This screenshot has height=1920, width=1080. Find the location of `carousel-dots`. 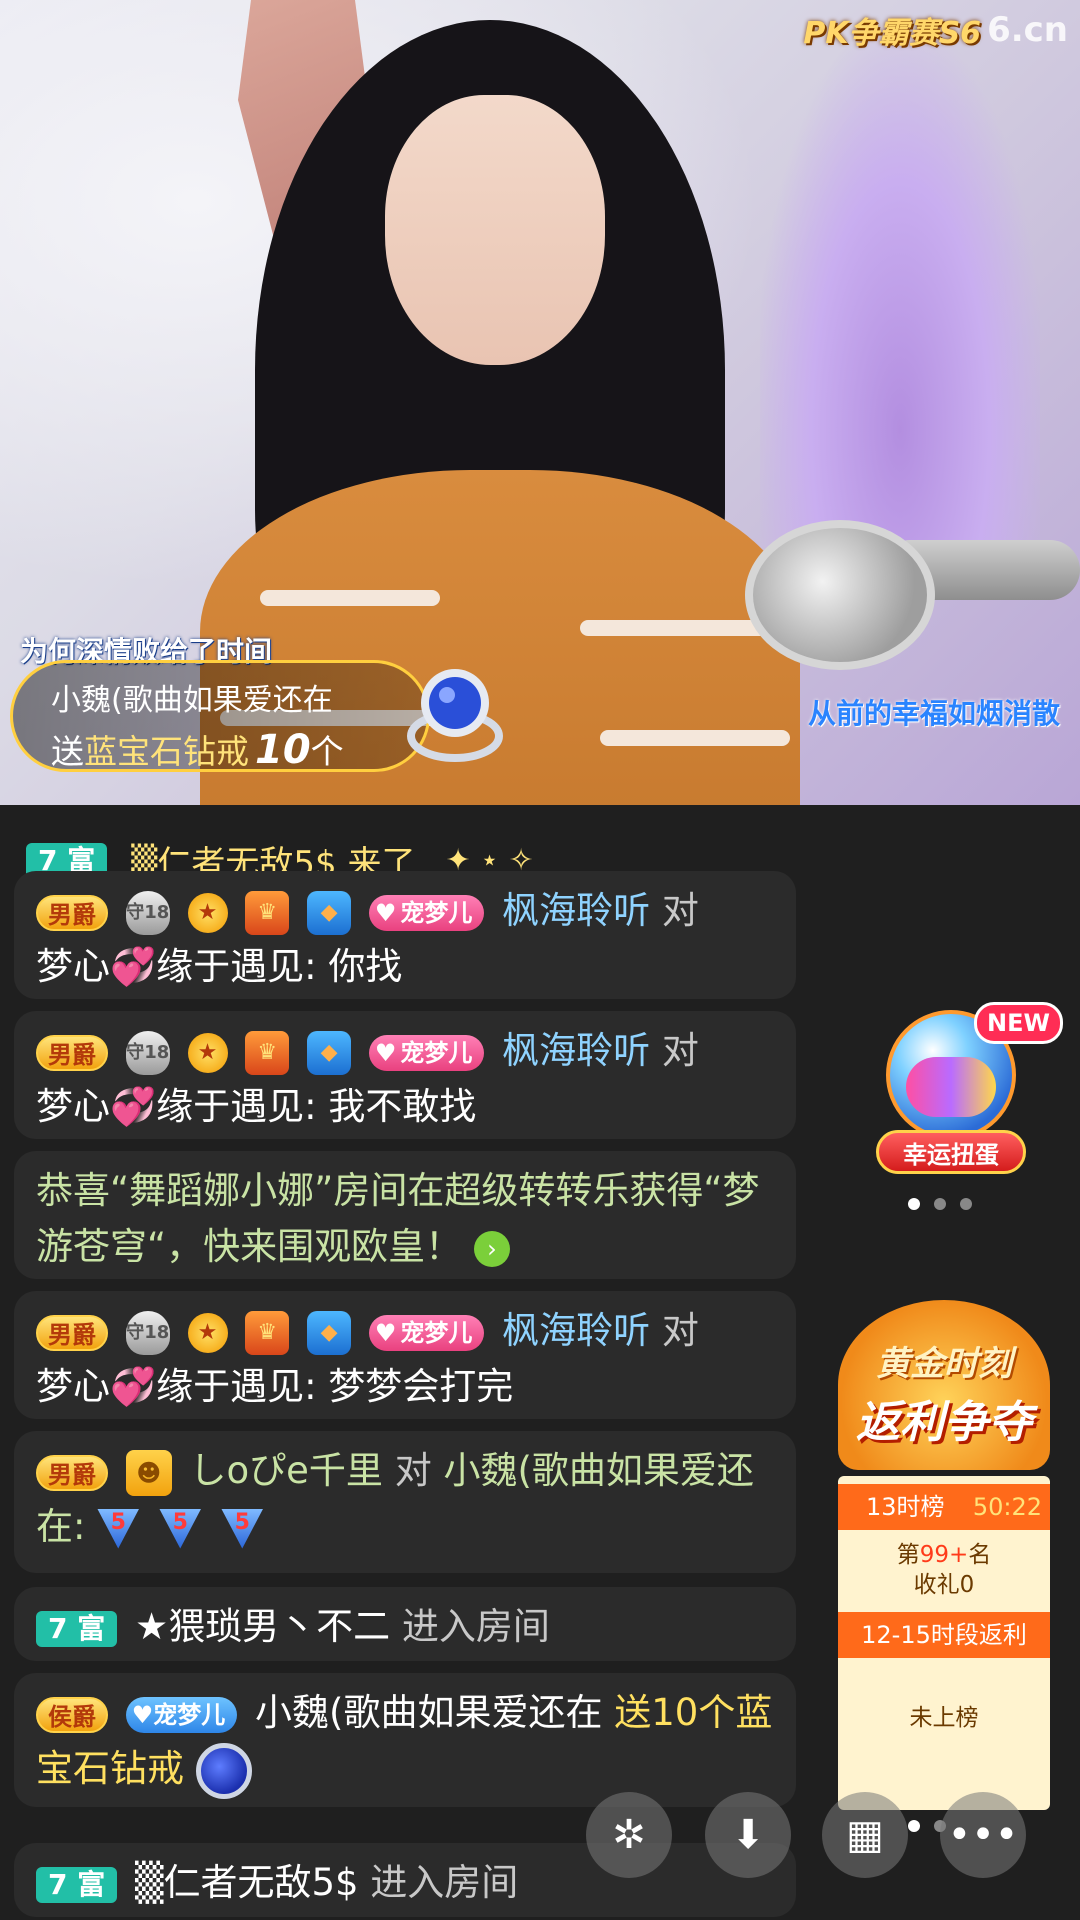

carousel-dots is located at coordinates (940, 1204).